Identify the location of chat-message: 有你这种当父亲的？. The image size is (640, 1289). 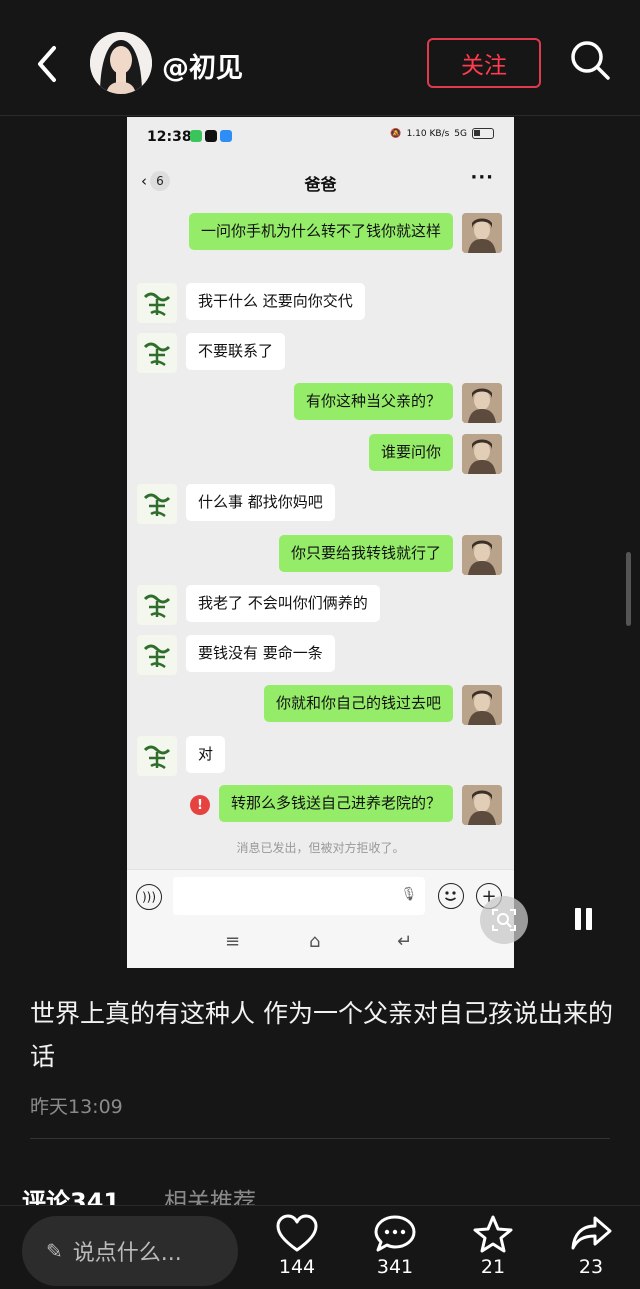
(393, 403).